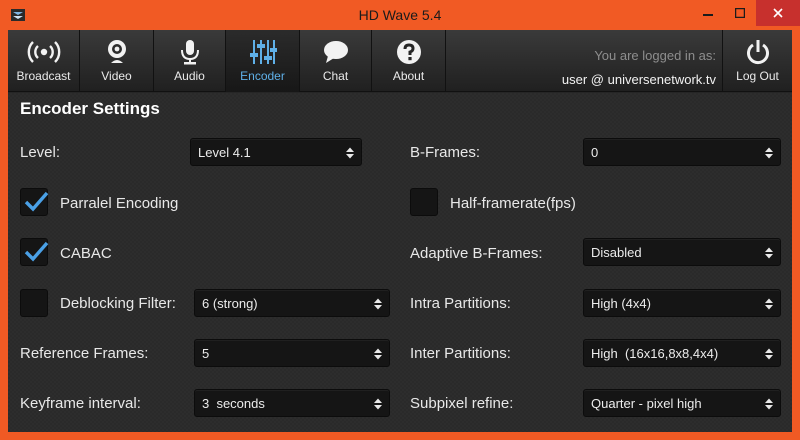 This screenshot has width=800, height=440. What do you see at coordinates (409, 52) in the screenshot?
I see `question-icon` at bounding box center [409, 52].